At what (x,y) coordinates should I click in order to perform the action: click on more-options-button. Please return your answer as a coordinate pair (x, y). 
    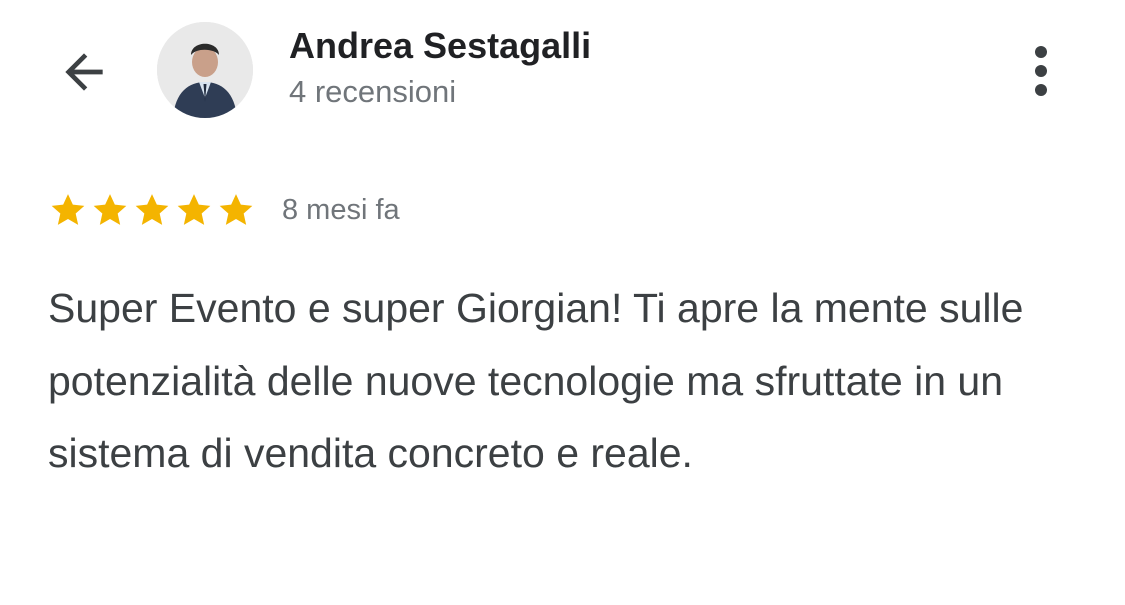
    Looking at the image, I should click on (1041, 71).